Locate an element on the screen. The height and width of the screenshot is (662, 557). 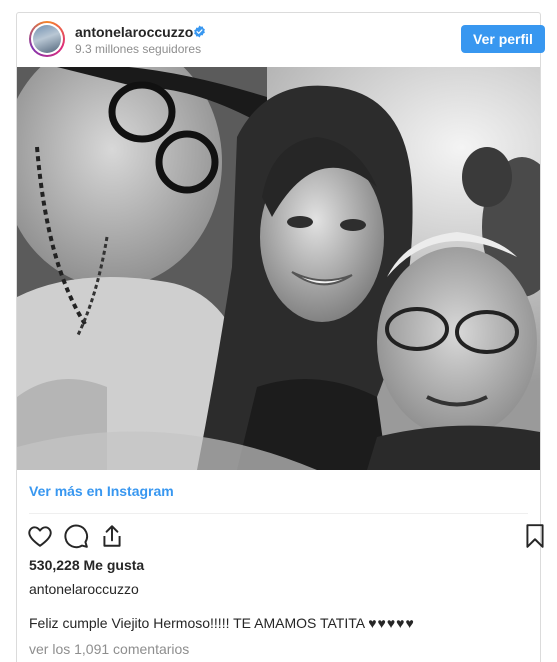
caption-hearts: ♥♥♥♥♥ is located at coordinates (391, 623).